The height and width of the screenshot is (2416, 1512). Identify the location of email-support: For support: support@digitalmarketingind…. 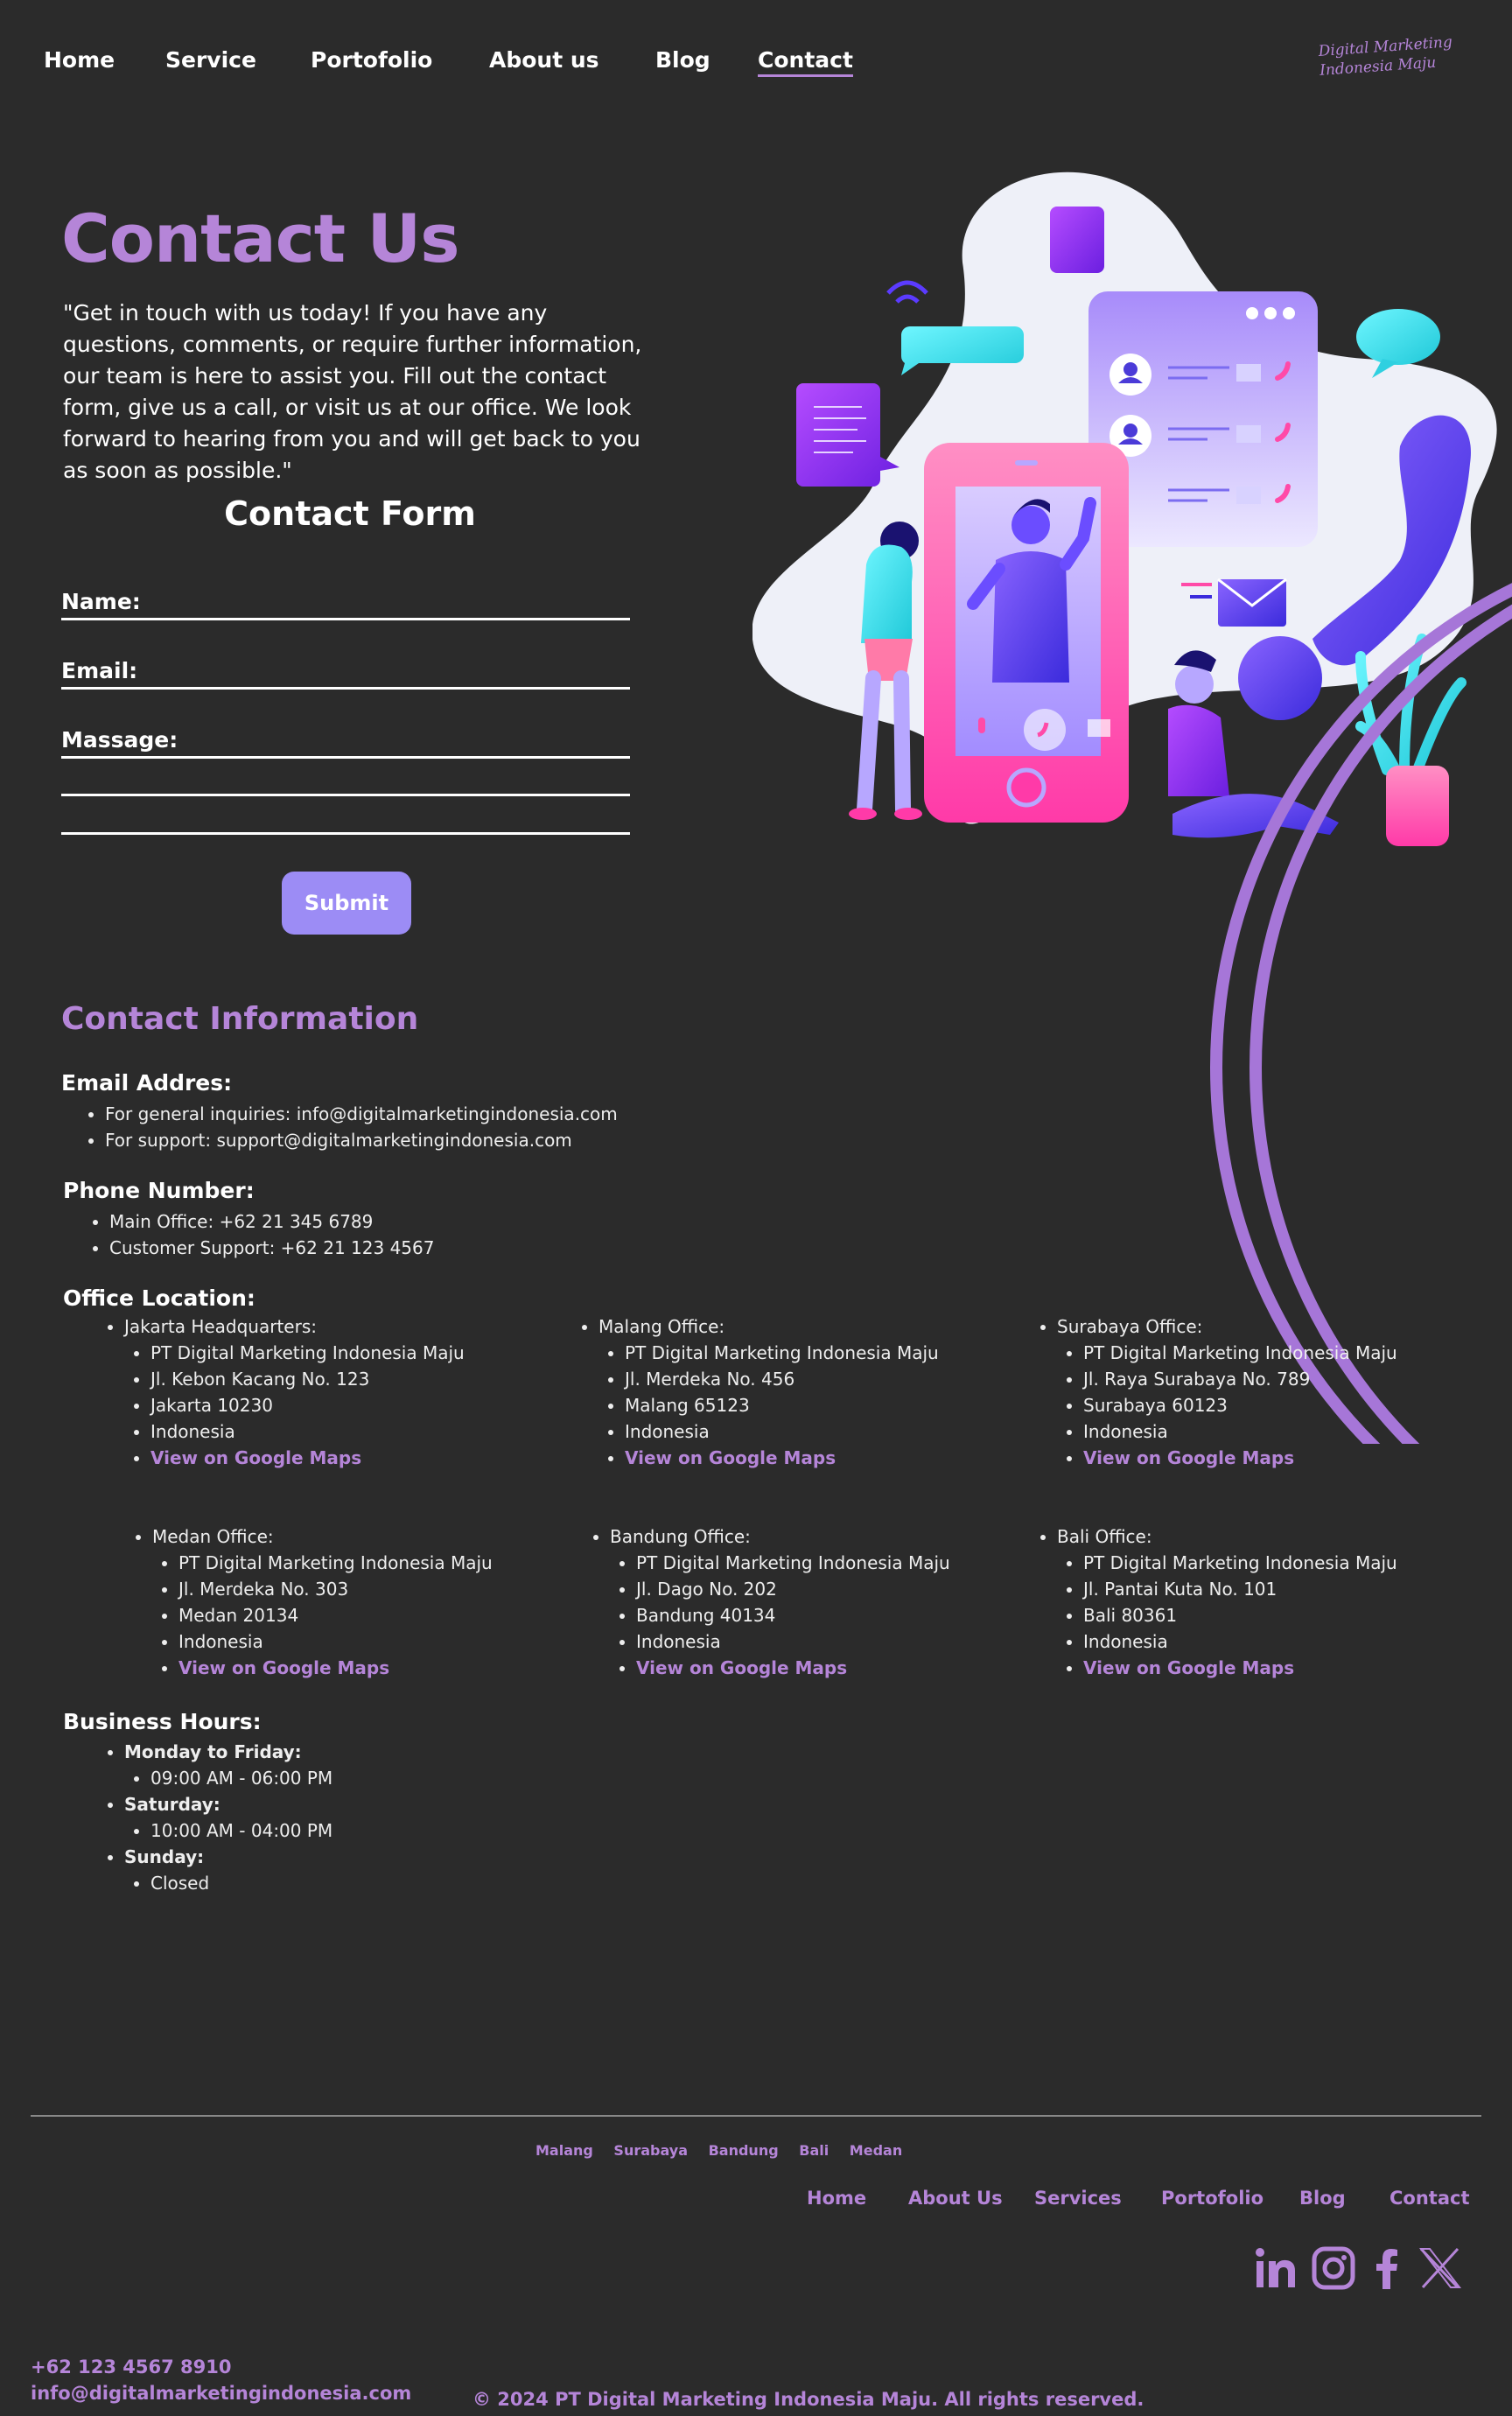
(361, 1140).